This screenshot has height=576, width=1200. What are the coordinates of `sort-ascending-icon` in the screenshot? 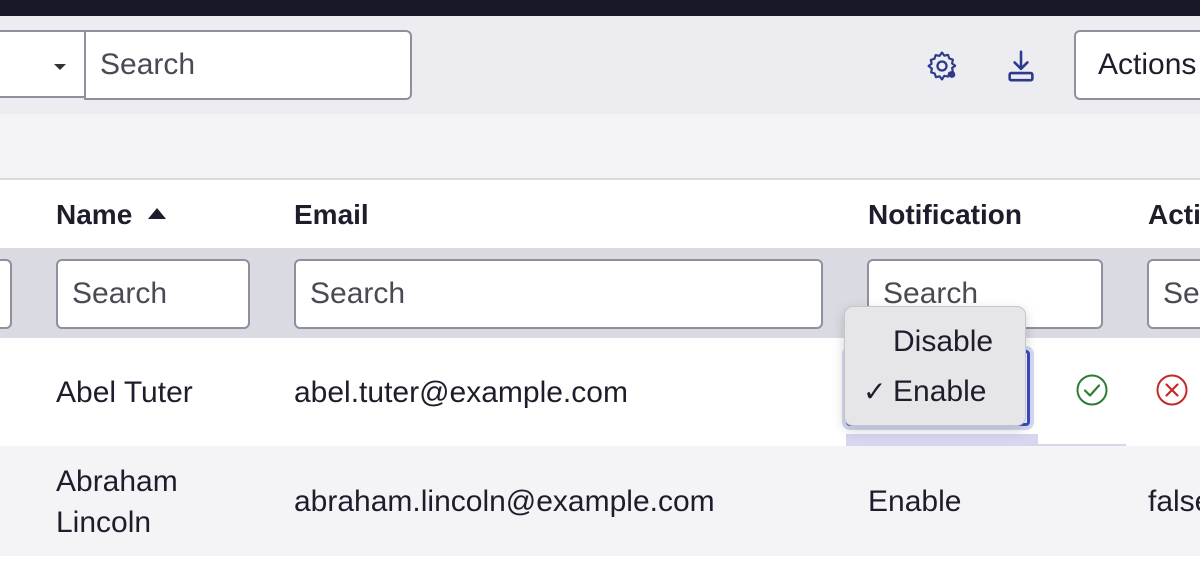 It's located at (157, 214).